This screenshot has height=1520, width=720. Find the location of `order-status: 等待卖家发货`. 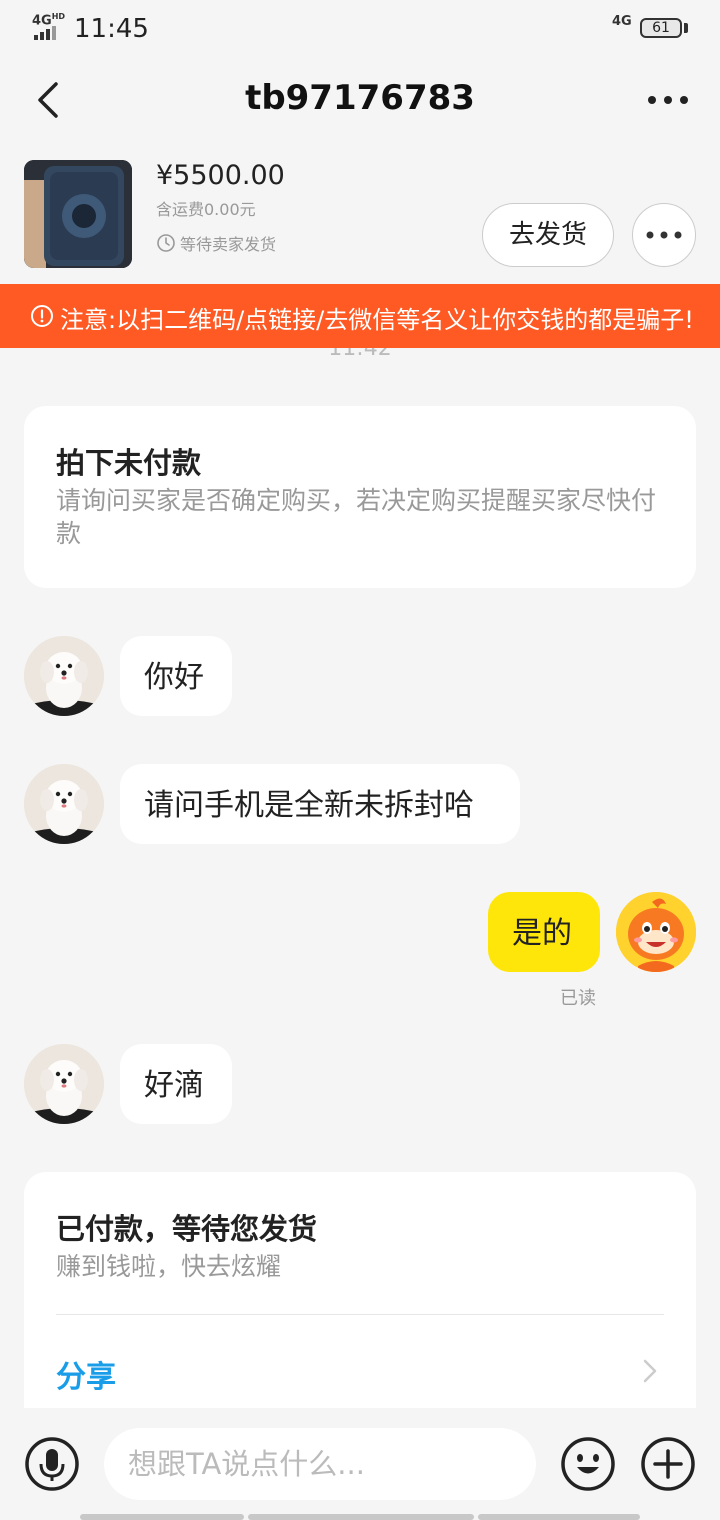

order-status: 等待卖家发货 is located at coordinates (228, 244).